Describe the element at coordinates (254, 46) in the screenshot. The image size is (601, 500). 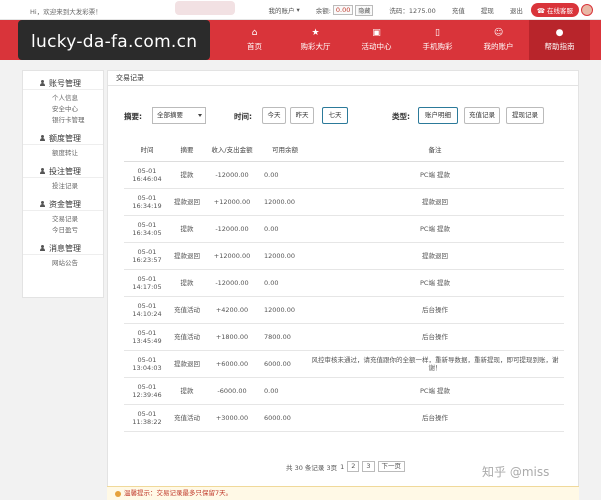
I see `nav-label: 首页` at that location.